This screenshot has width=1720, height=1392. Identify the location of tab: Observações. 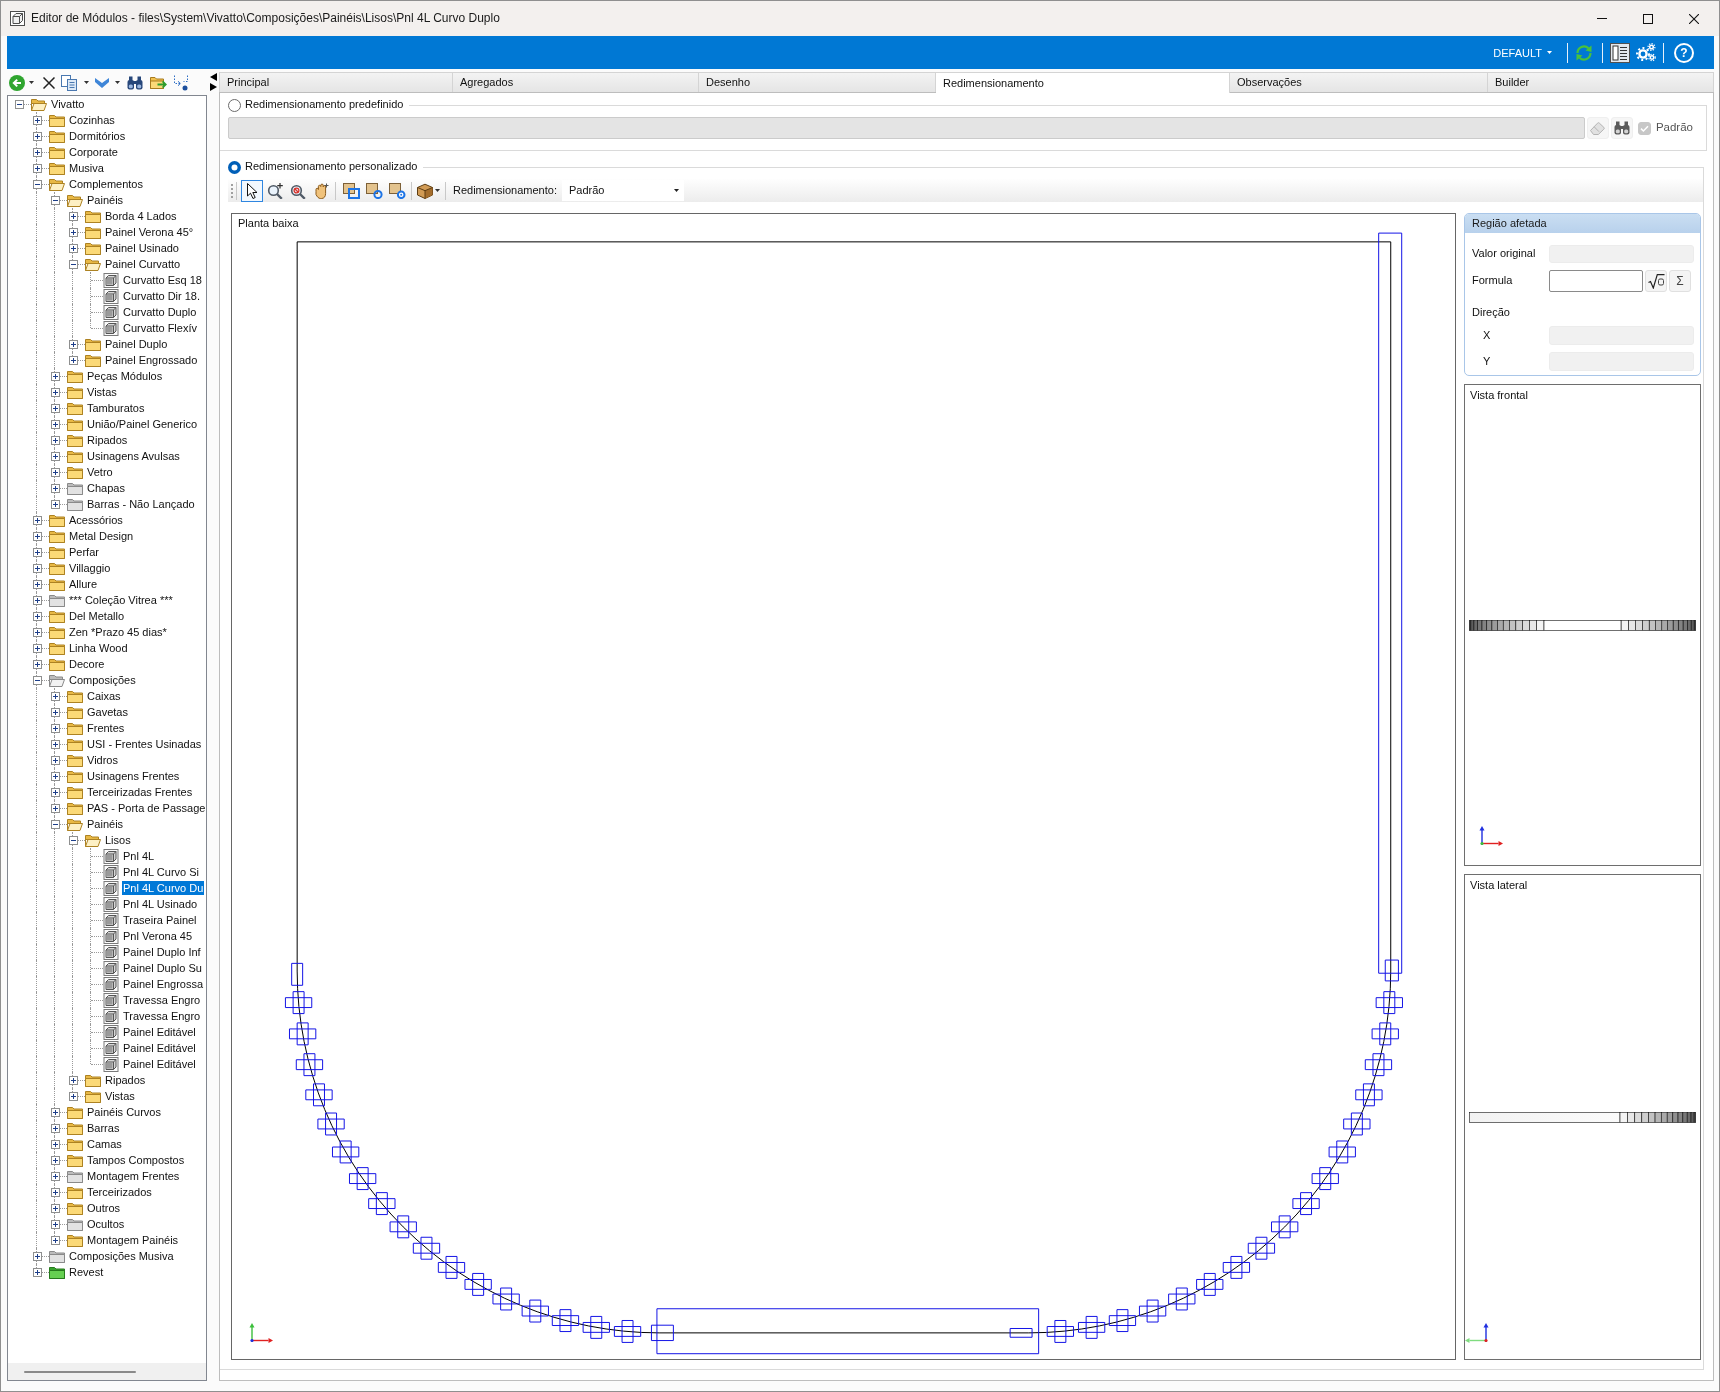
(1359, 82).